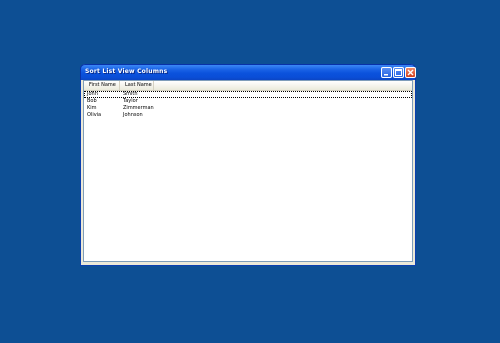 This screenshot has height=343, width=500. What do you see at coordinates (137, 85) in the screenshot?
I see `column-header-last-name: Last Name` at bounding box center [137, 85].